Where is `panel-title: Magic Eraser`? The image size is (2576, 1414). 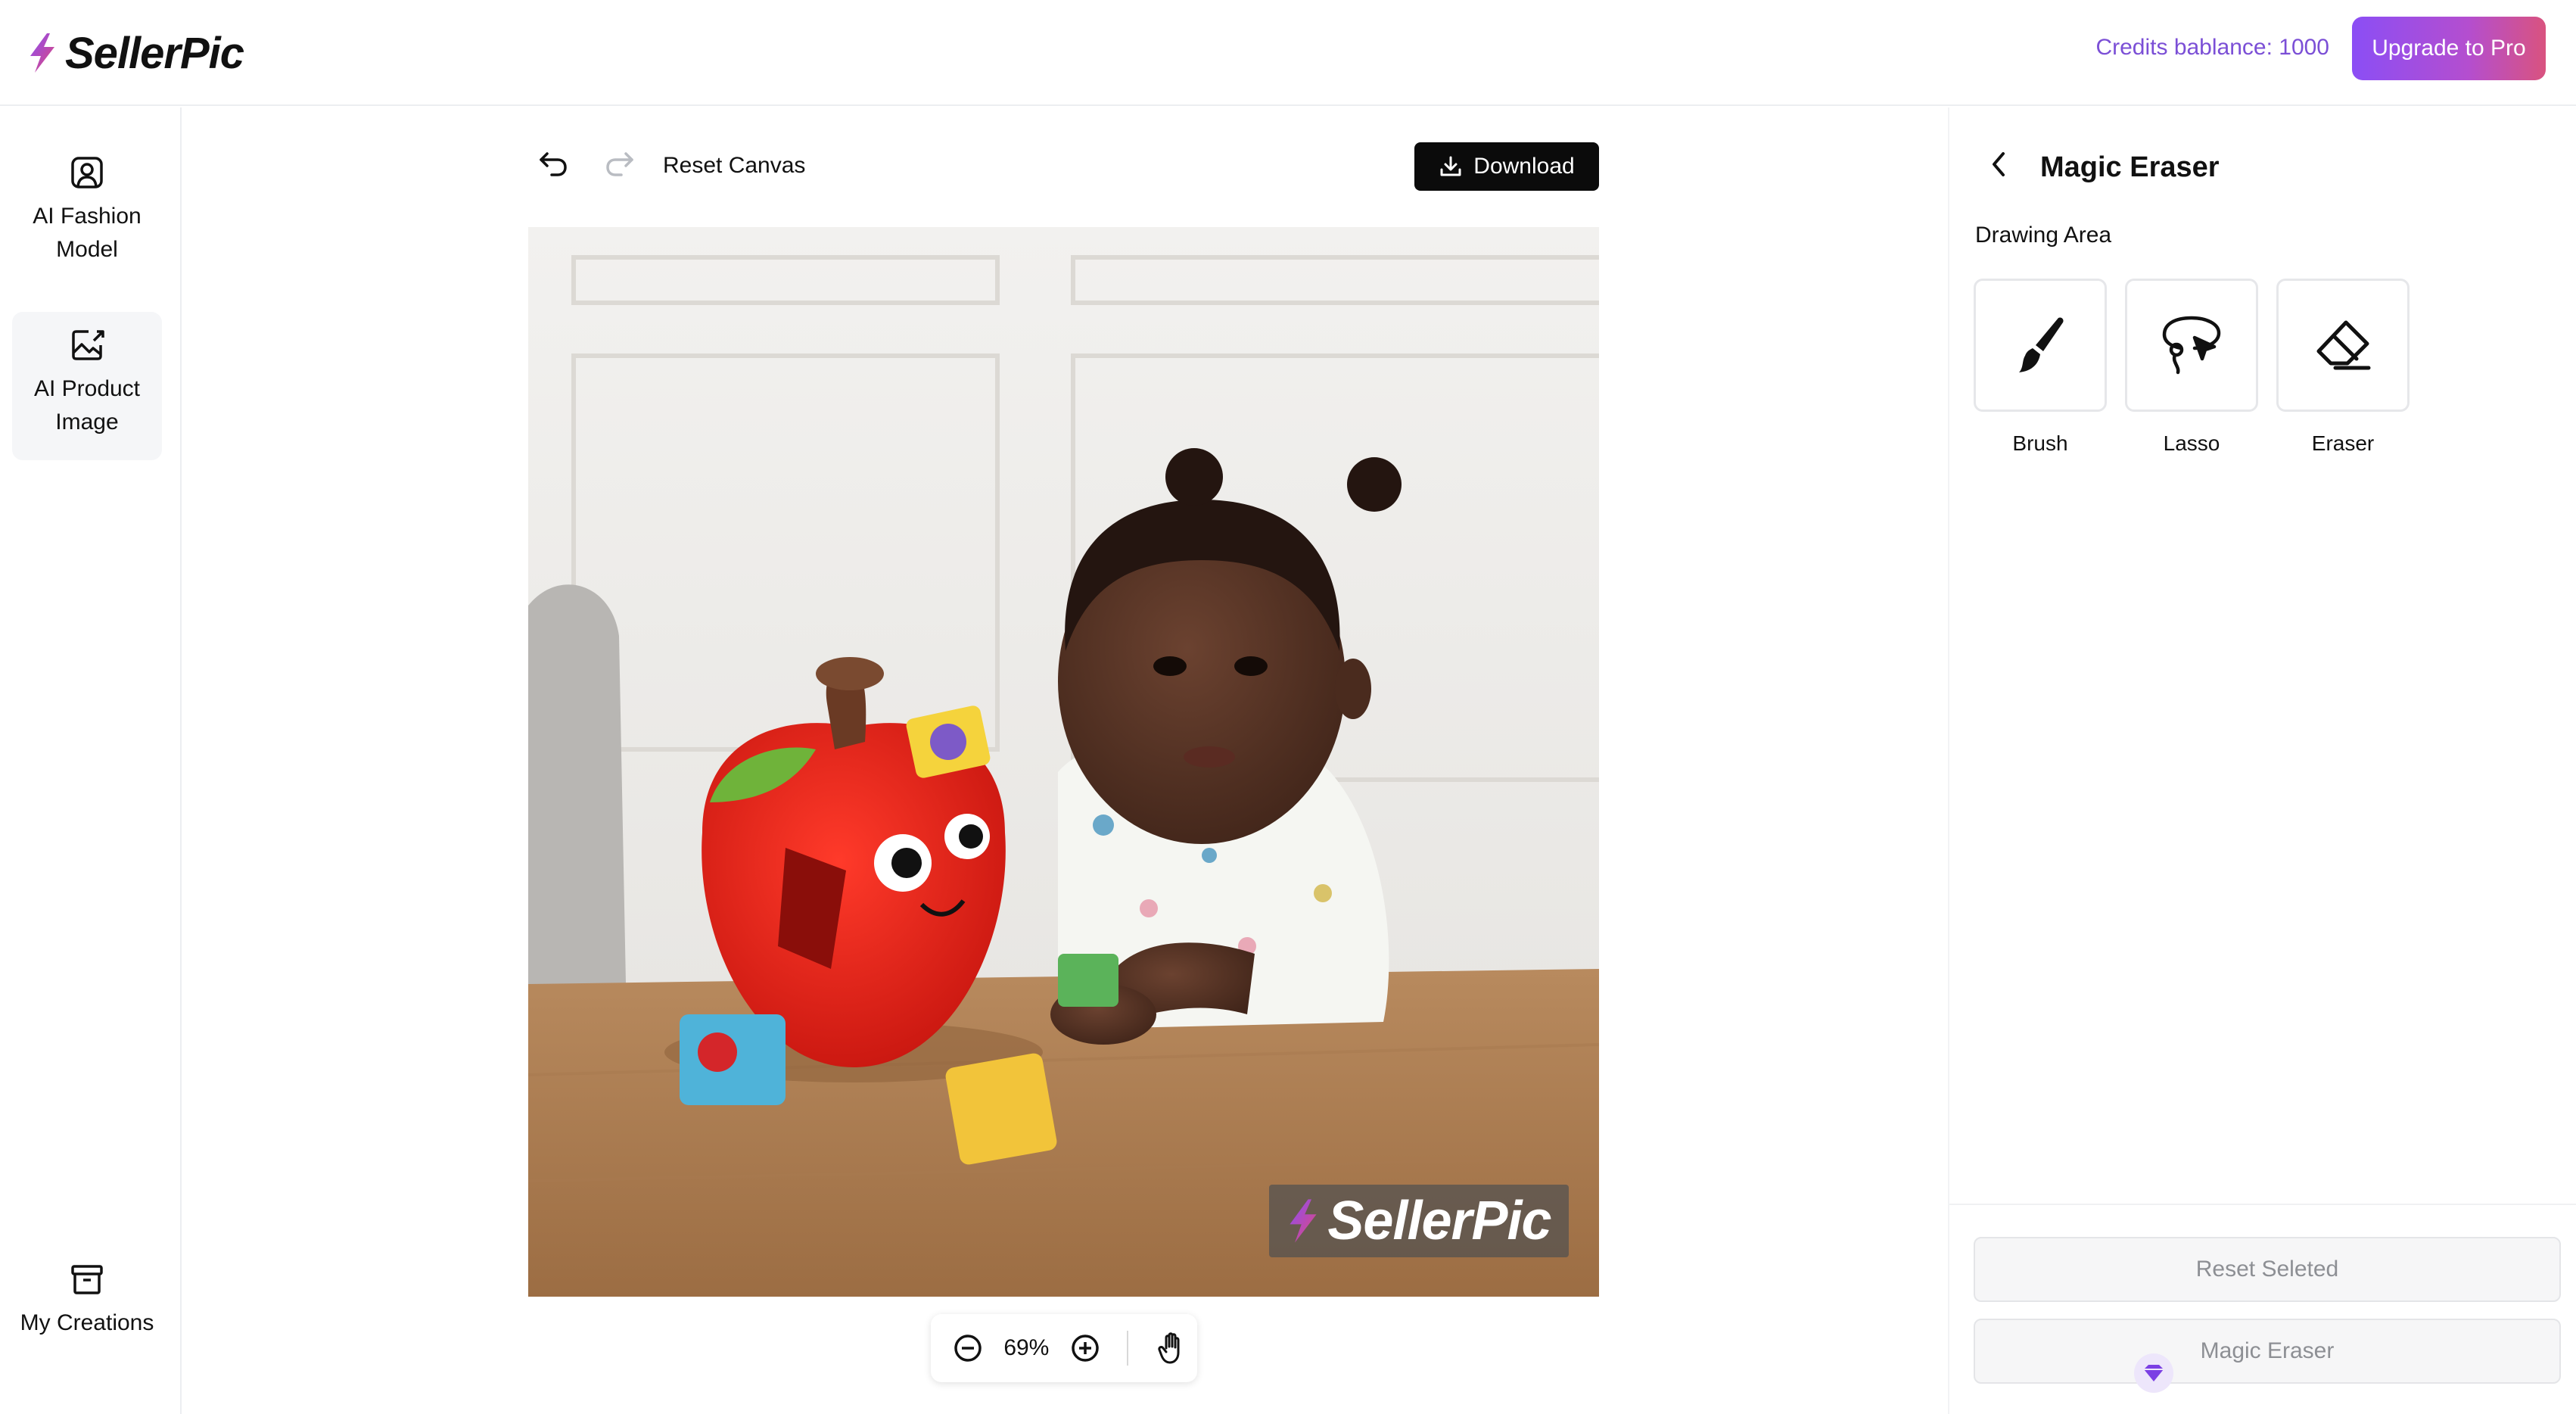
panel-title: Magic Eraser is located at coordinates (2130, 167).